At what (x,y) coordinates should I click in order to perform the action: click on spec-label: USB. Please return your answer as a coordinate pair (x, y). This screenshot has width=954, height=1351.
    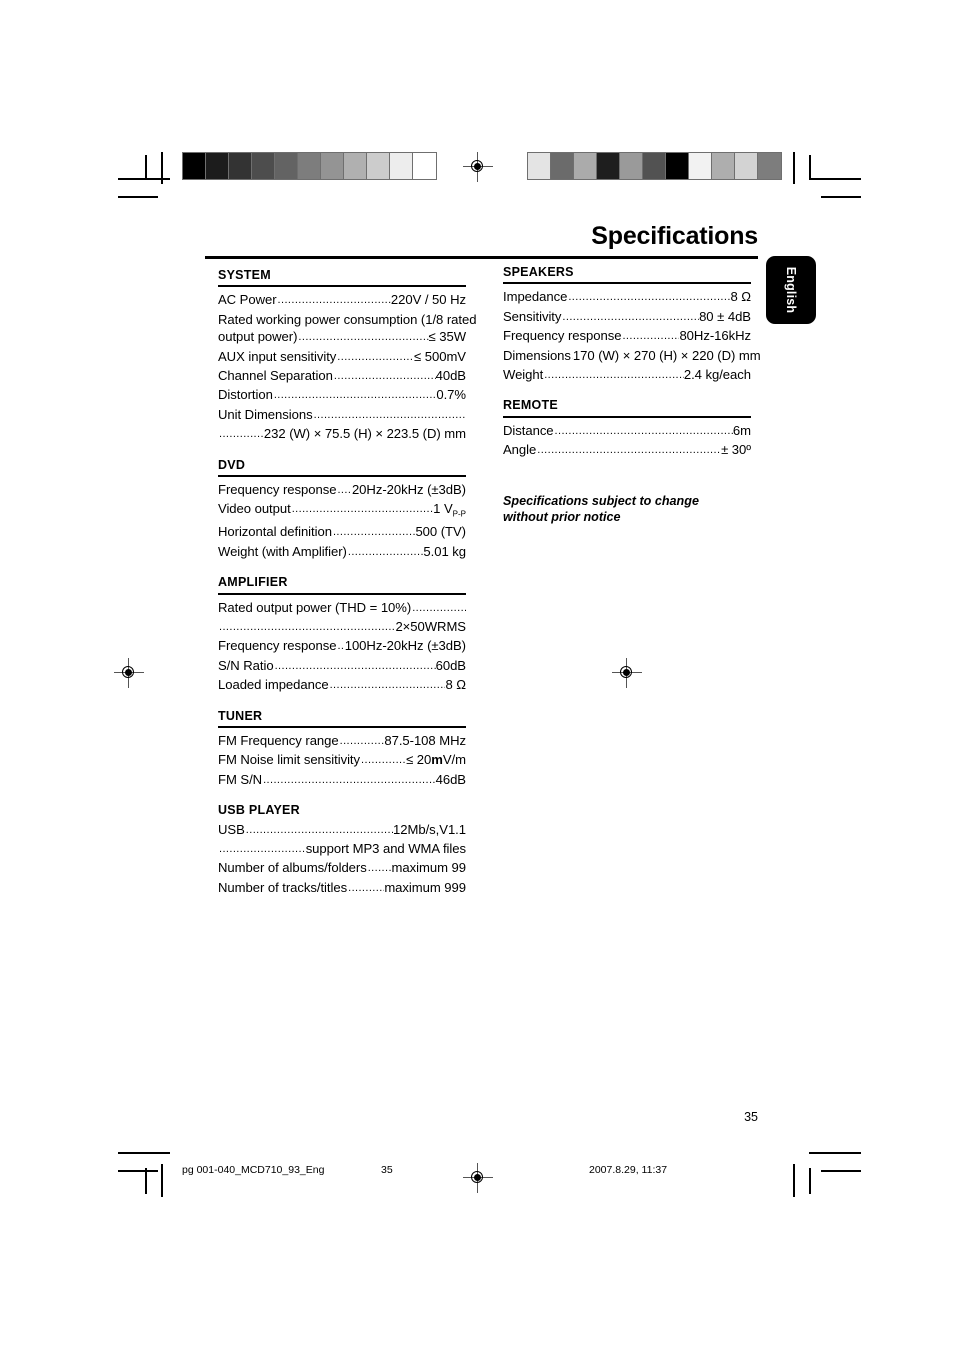
    Looking at the image, I should click on (231, 829).